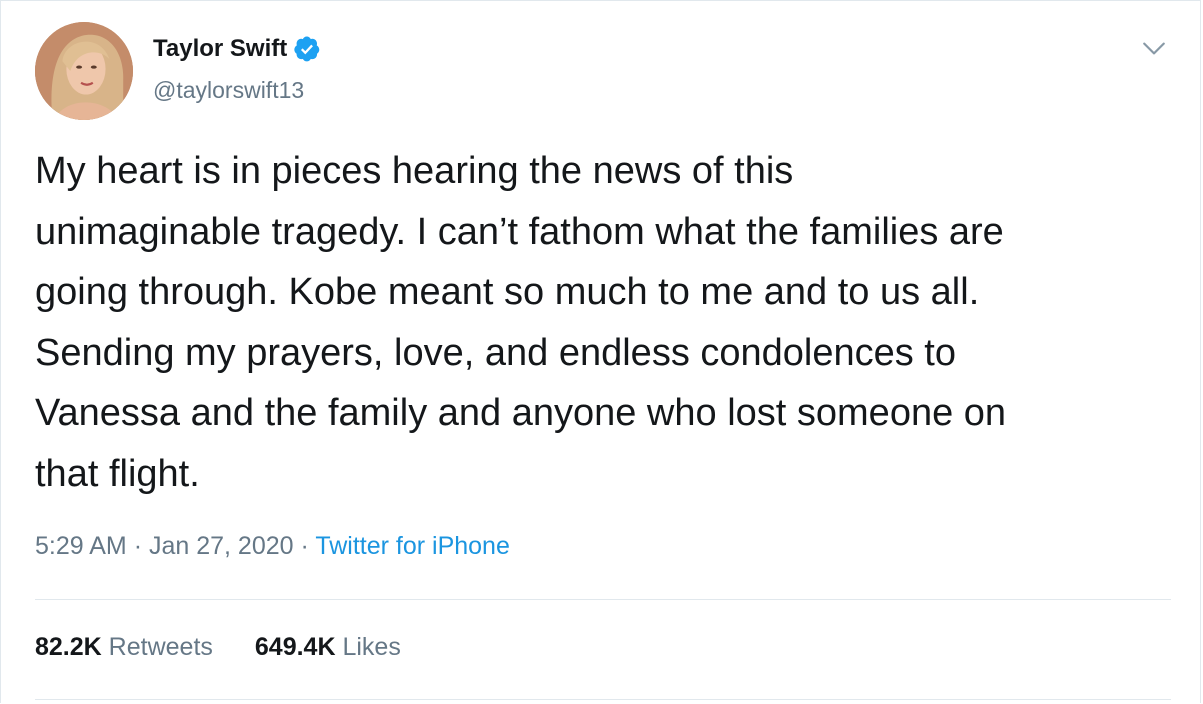 The height and width of the screenshot is (704, 1203). I want to click on retweets-label: Retweets, so click(160, 647).